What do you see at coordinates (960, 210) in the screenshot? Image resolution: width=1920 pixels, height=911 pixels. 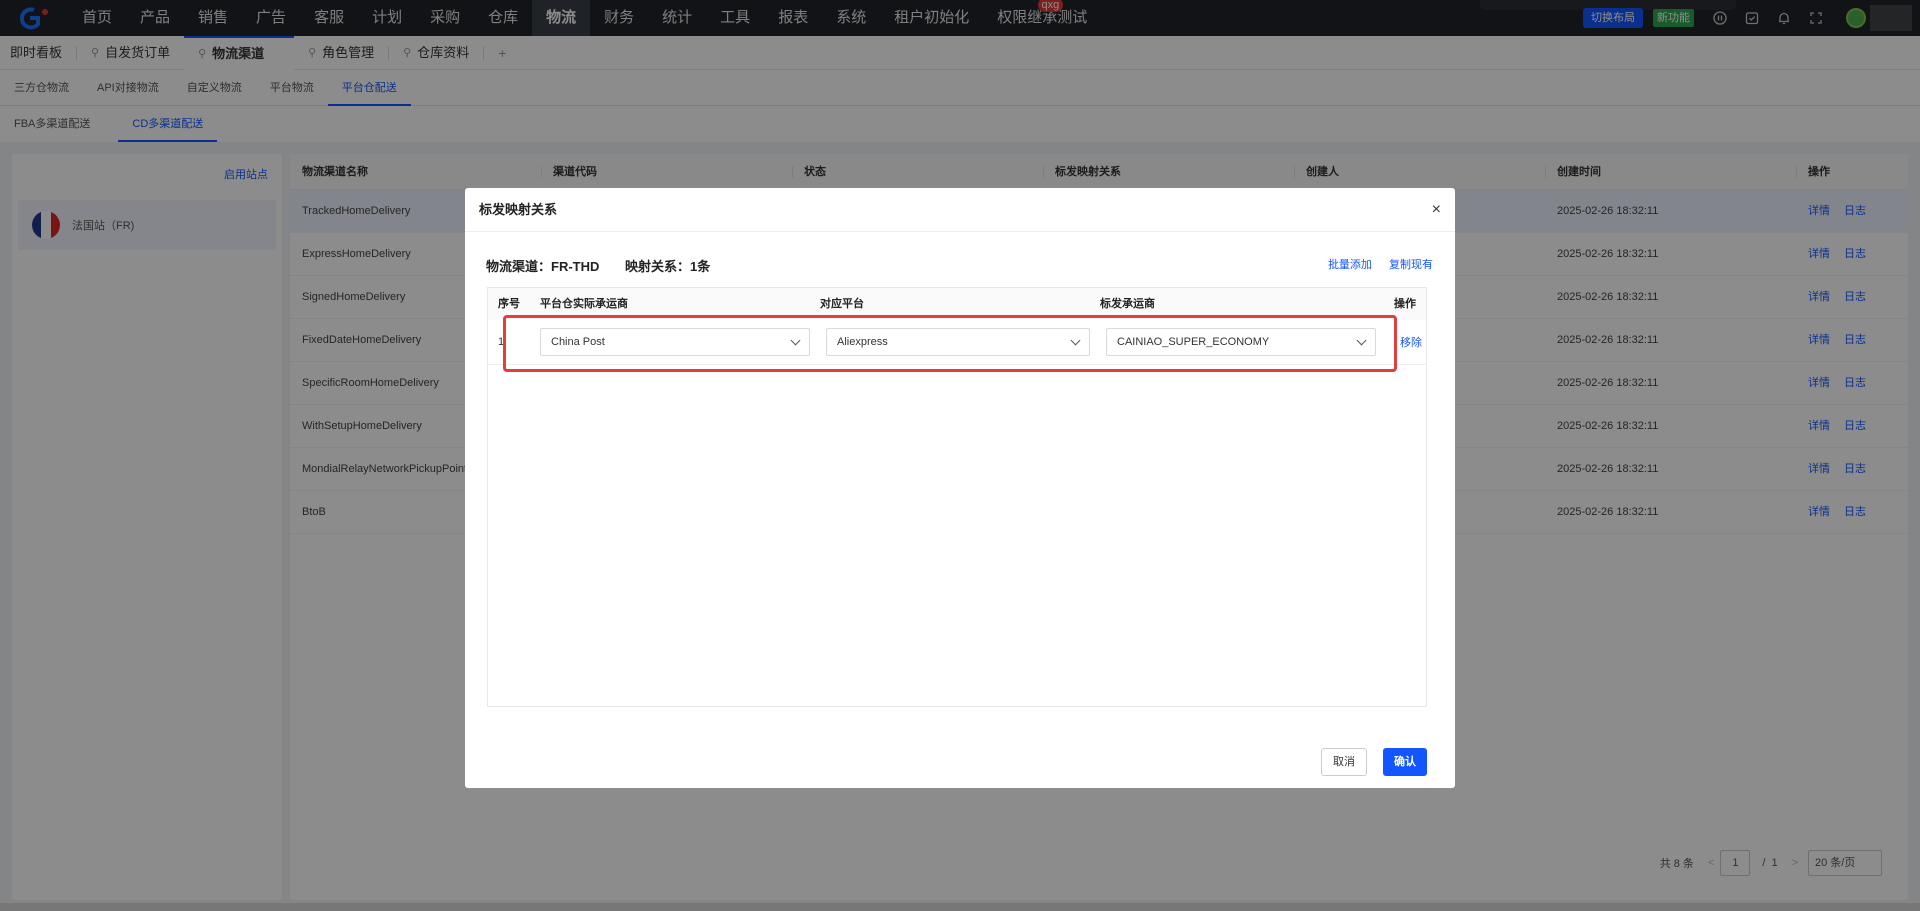 I see `dialog-header: 标发映射关系 ×` at bounding box center [960, 210].